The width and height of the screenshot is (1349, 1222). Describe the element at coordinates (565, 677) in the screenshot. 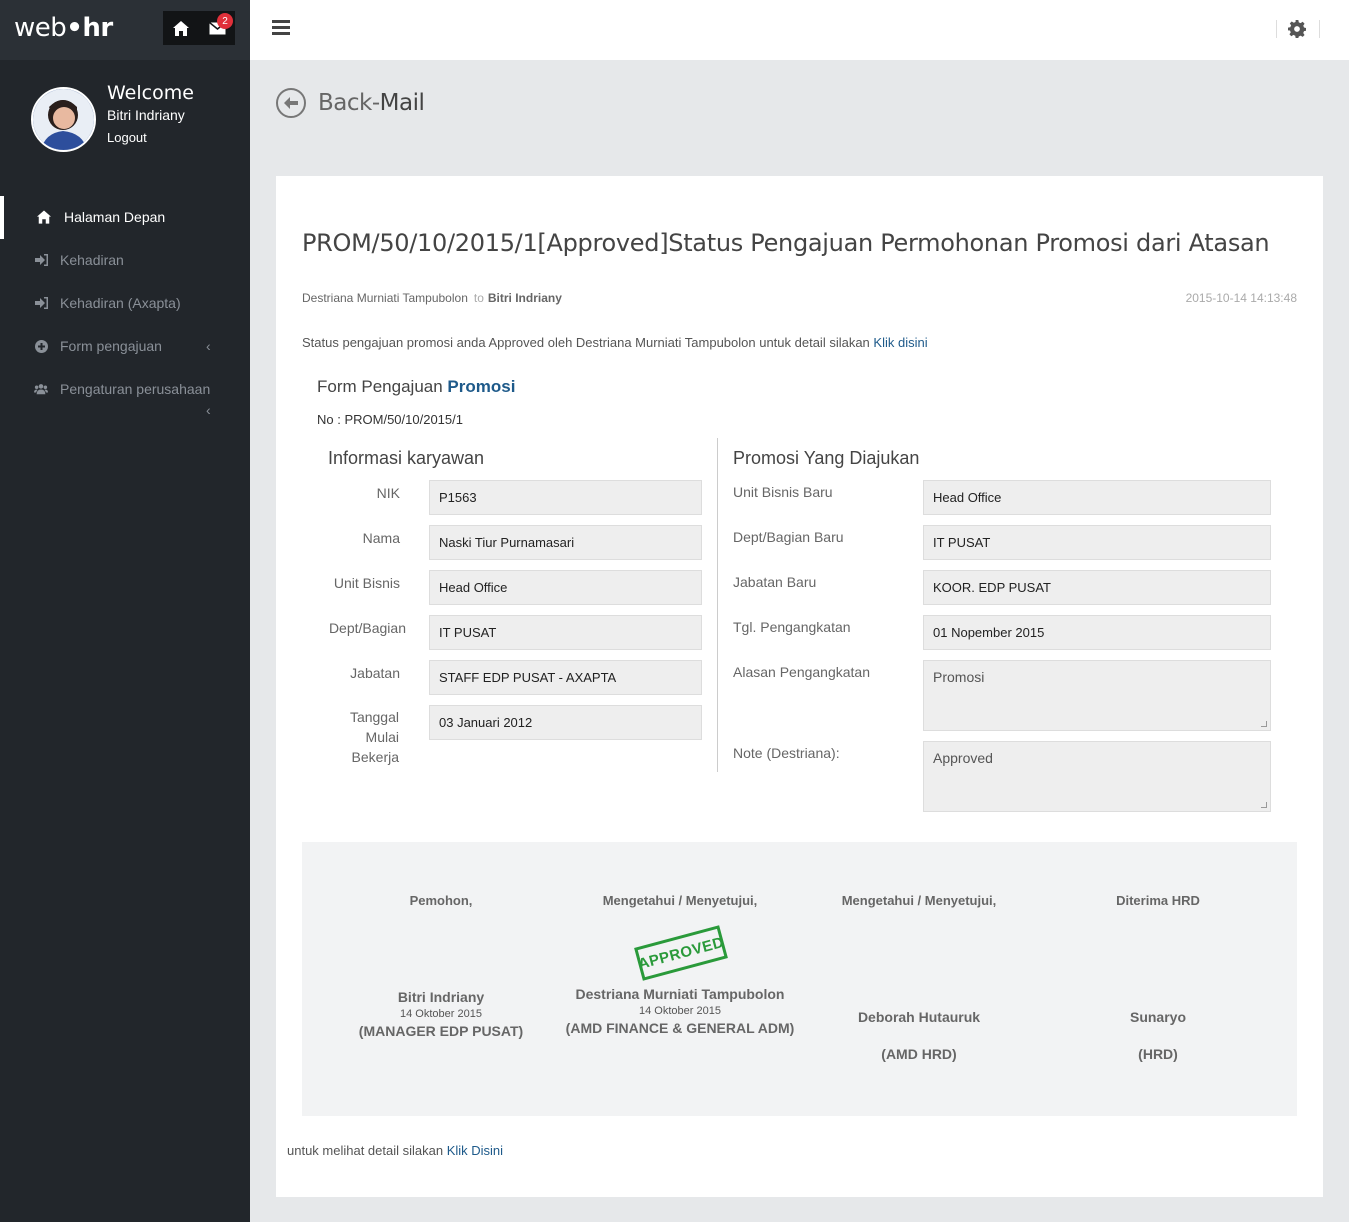

I see `jabatan-field: STAFF EDP PUSAT - AXAPTA` at that location.